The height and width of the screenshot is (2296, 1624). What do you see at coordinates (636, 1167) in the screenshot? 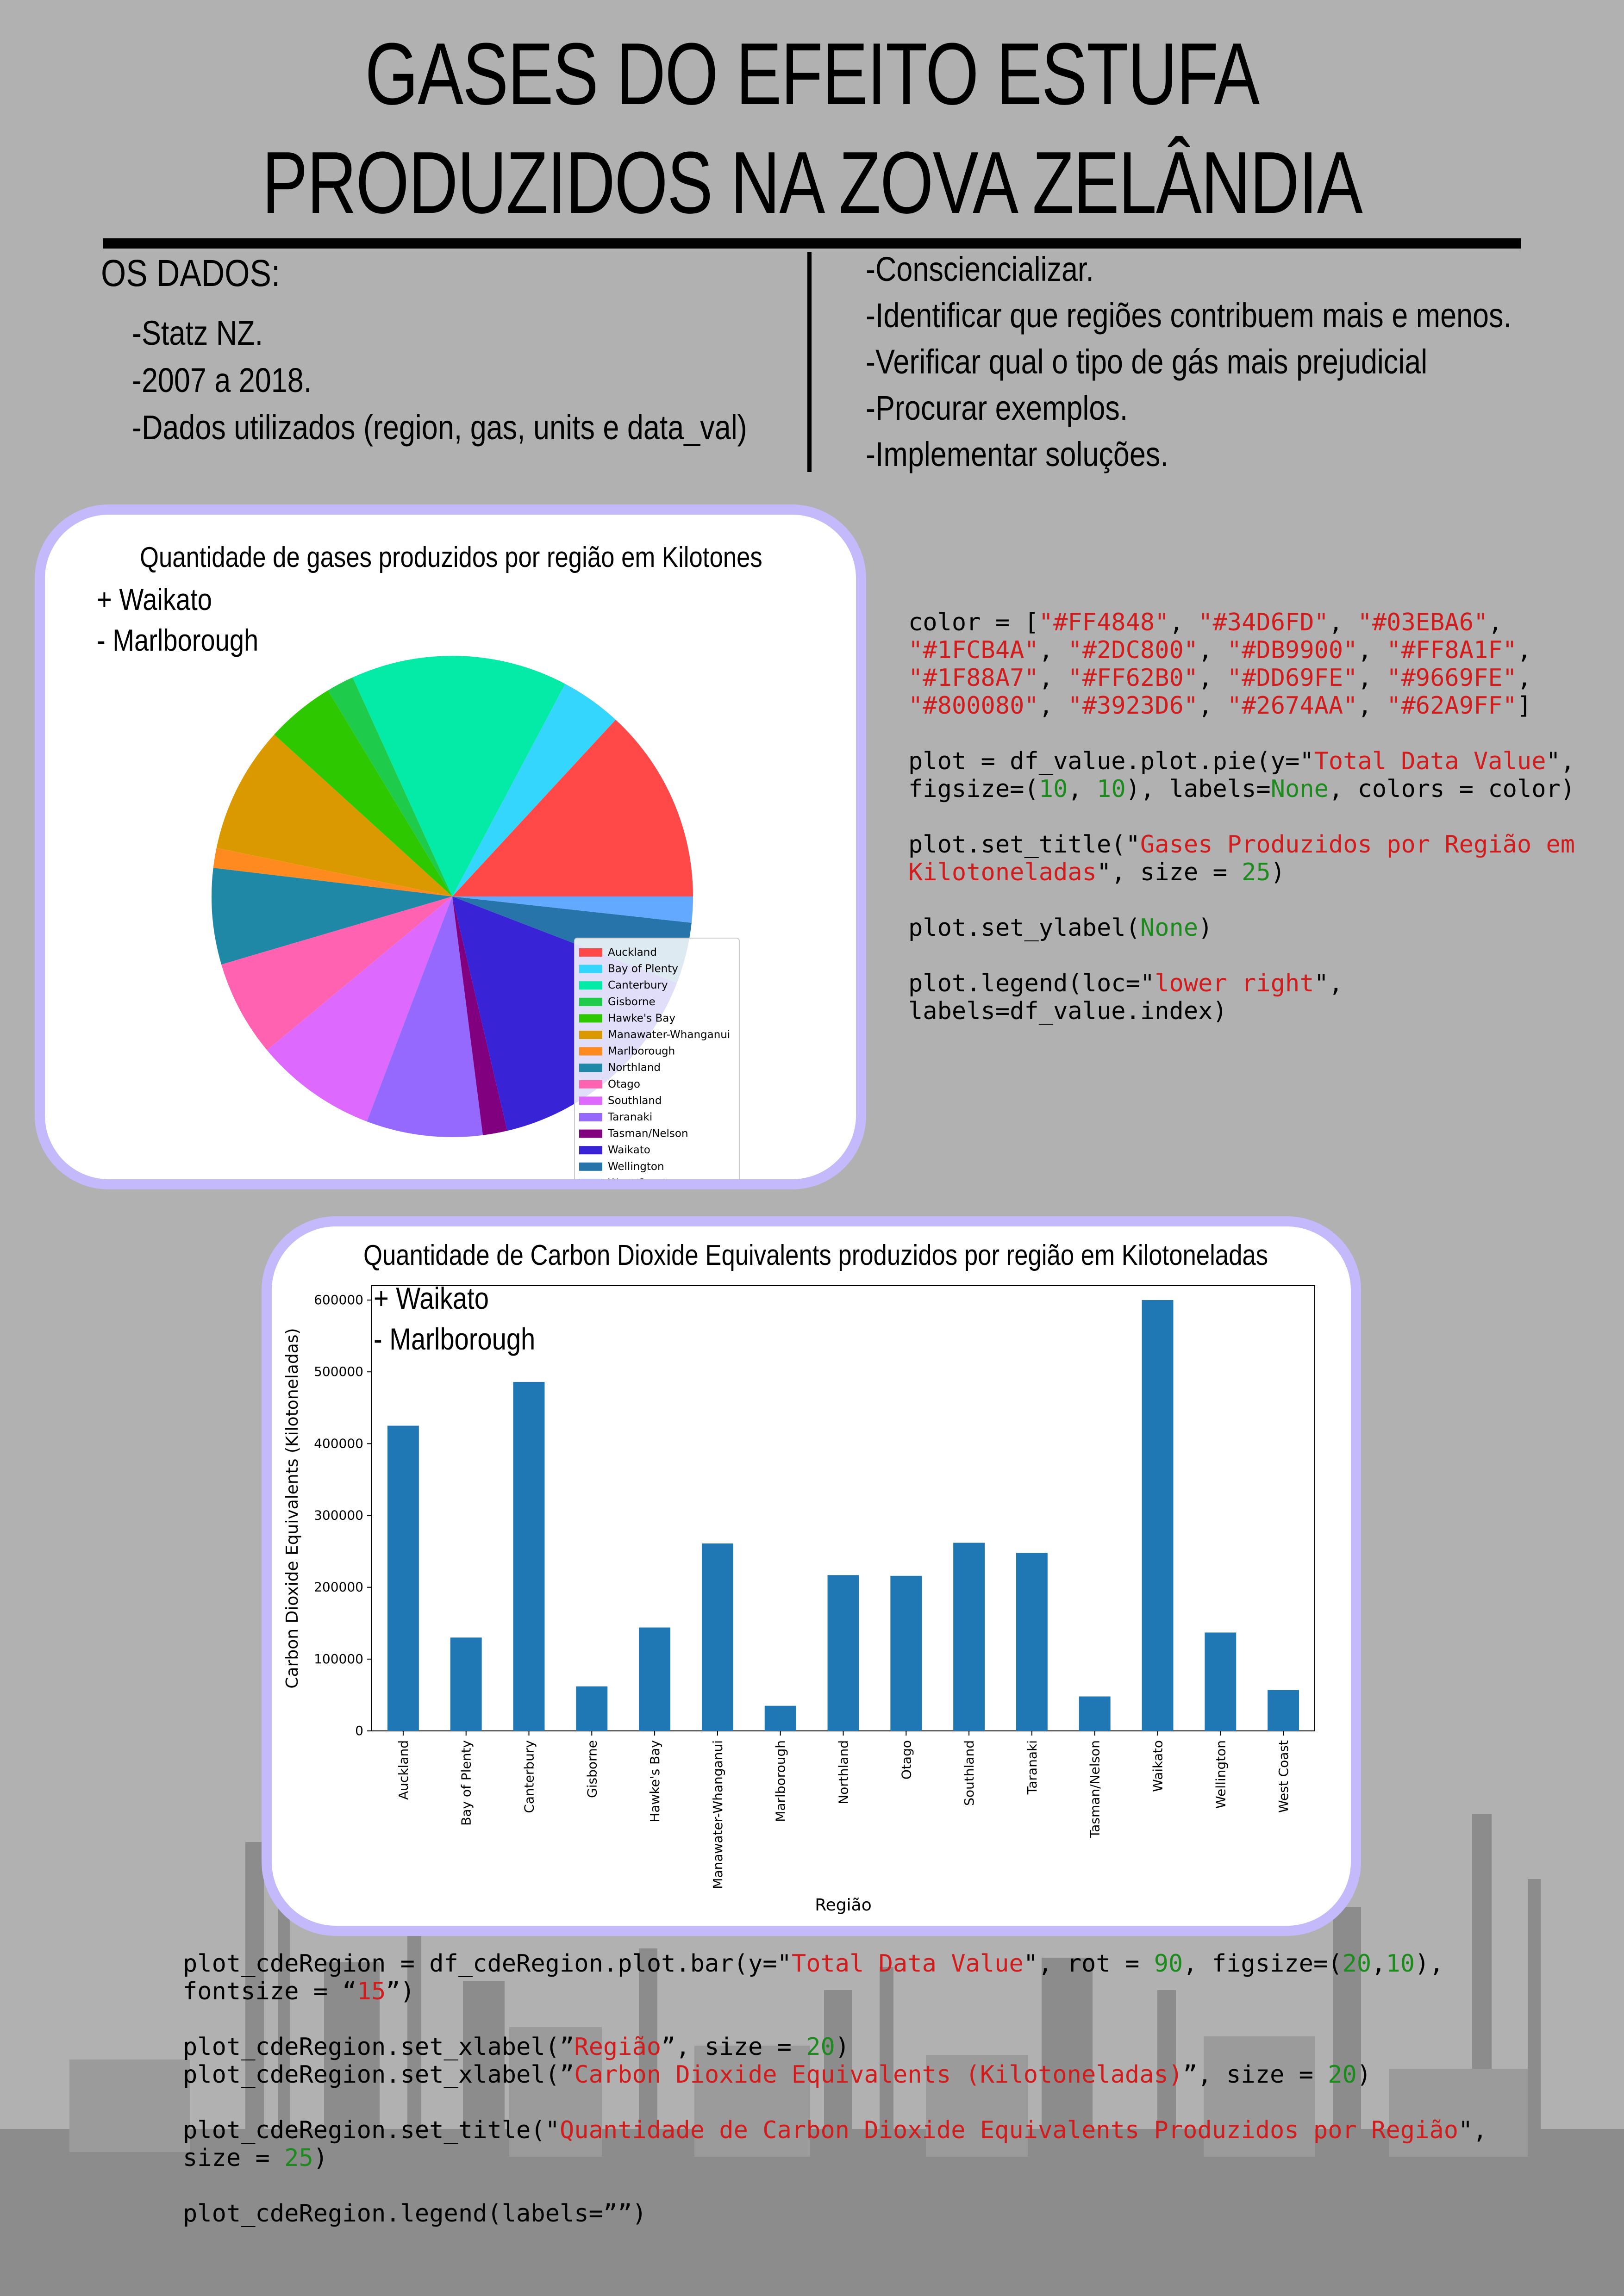
I see `legend-label: Wellington` at bounding box center [636, 1167].